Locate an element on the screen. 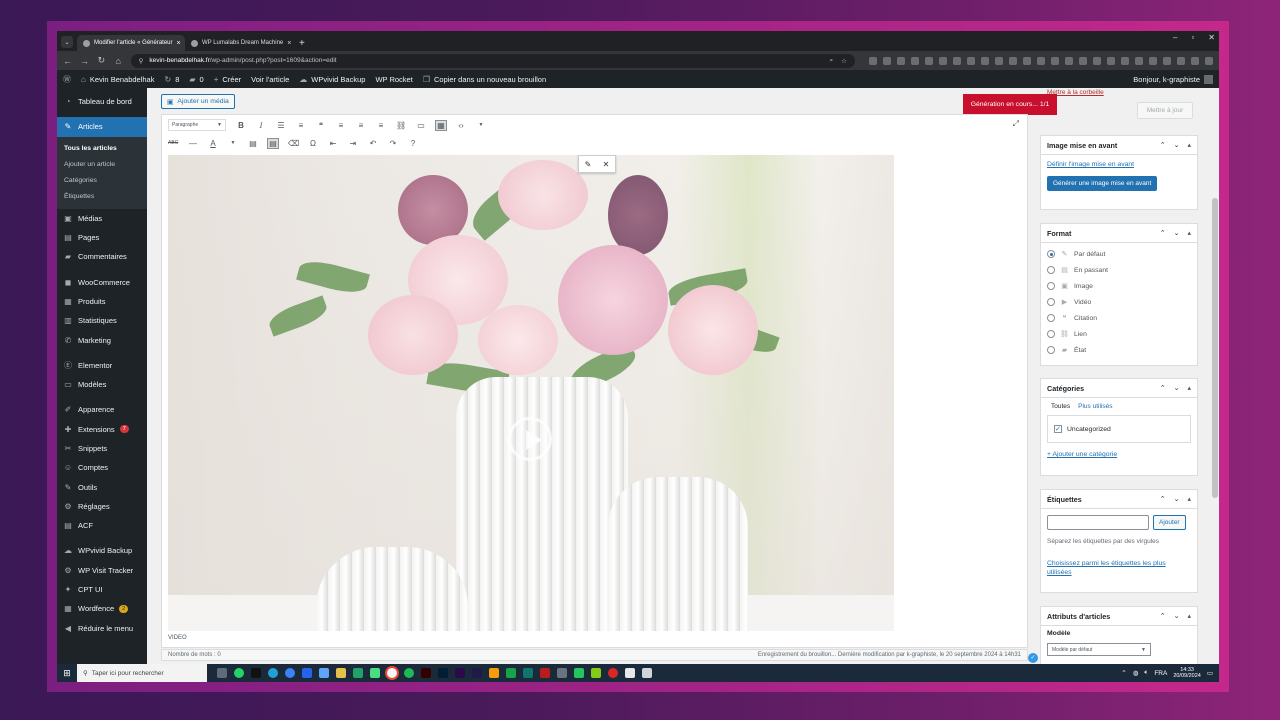  site-info-icon: ⚲ is located at coordinates (141, 61).